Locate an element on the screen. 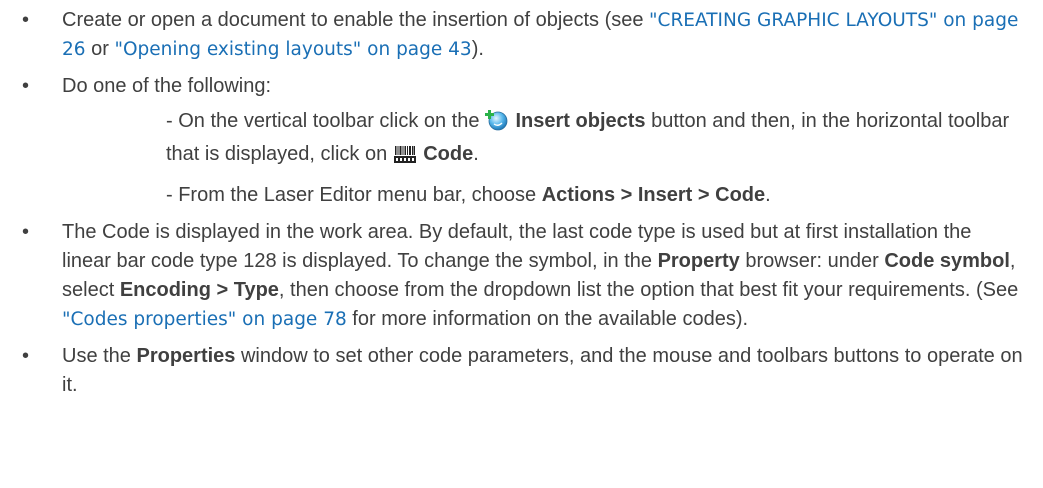 This screenshot has height=488, width=1043. menu-path: Actions > Insert > Code is located at coordinates (653, 195).